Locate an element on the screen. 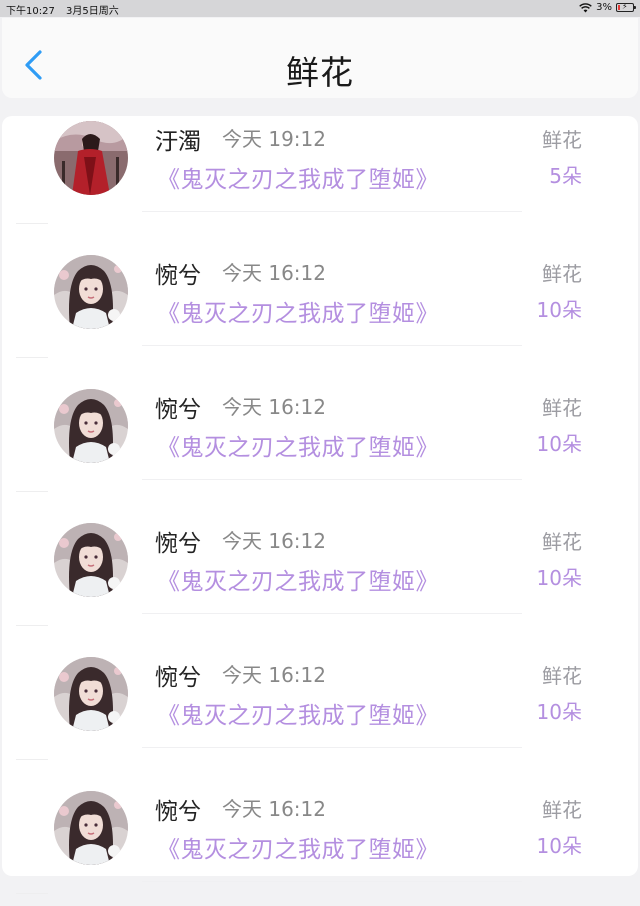 Image resolution: width=640 pixels, height=906 pixels. status-left: 下午10:27 3月5日周六 is located at coordinates (66, 9).